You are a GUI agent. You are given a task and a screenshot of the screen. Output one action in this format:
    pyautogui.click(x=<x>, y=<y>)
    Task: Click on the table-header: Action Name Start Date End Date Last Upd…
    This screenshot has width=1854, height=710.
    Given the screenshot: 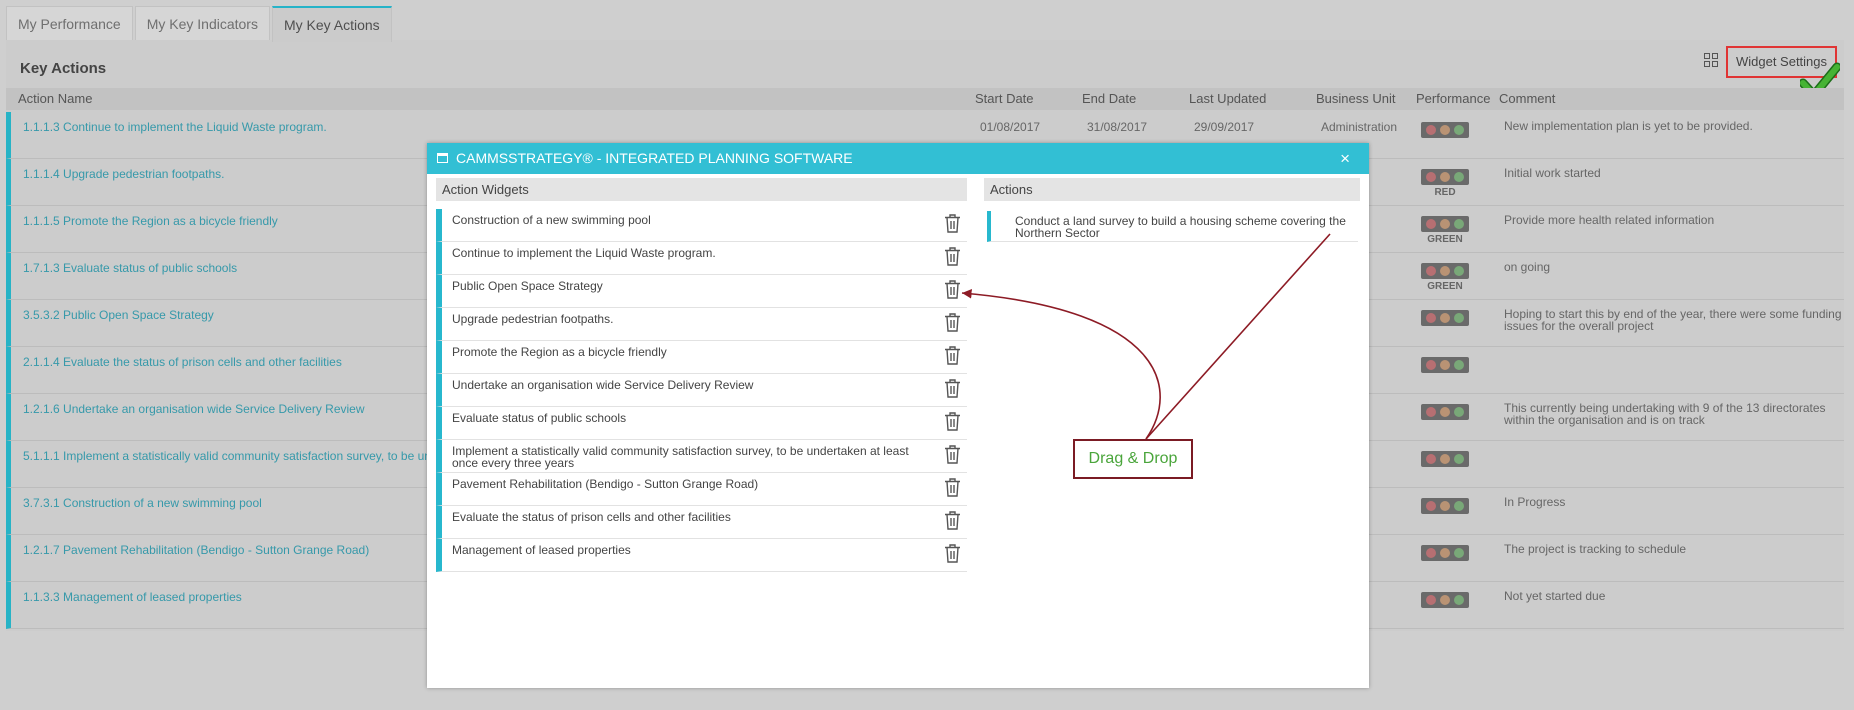 What is the action you would take?
    pyautogui.click(x=925, y=99)
    